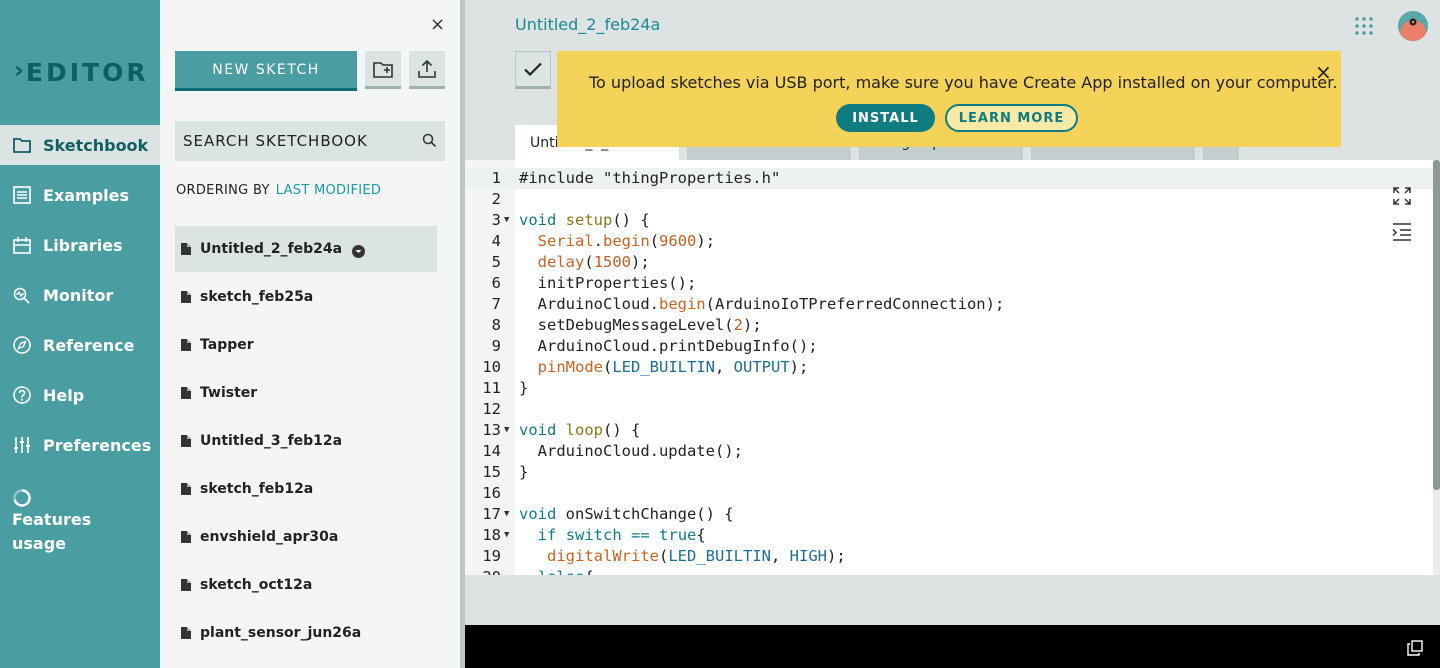  What do you see at coordinates (952, 600) in the screenshot?
I see `console-header` at bounding box center [952, 600].